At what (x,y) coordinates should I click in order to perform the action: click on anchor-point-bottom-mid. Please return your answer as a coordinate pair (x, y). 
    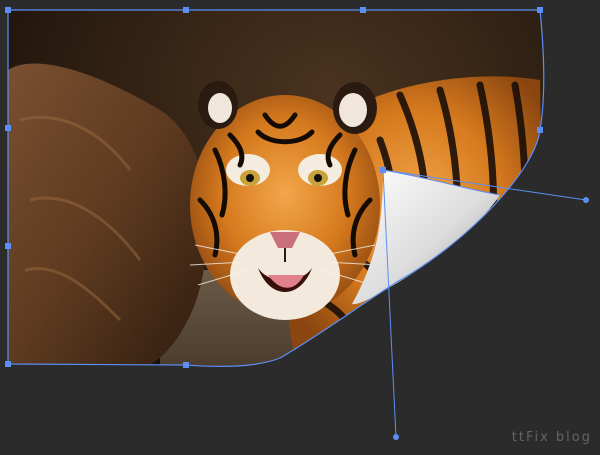
    Looking at the image, I should click on (186, 365).